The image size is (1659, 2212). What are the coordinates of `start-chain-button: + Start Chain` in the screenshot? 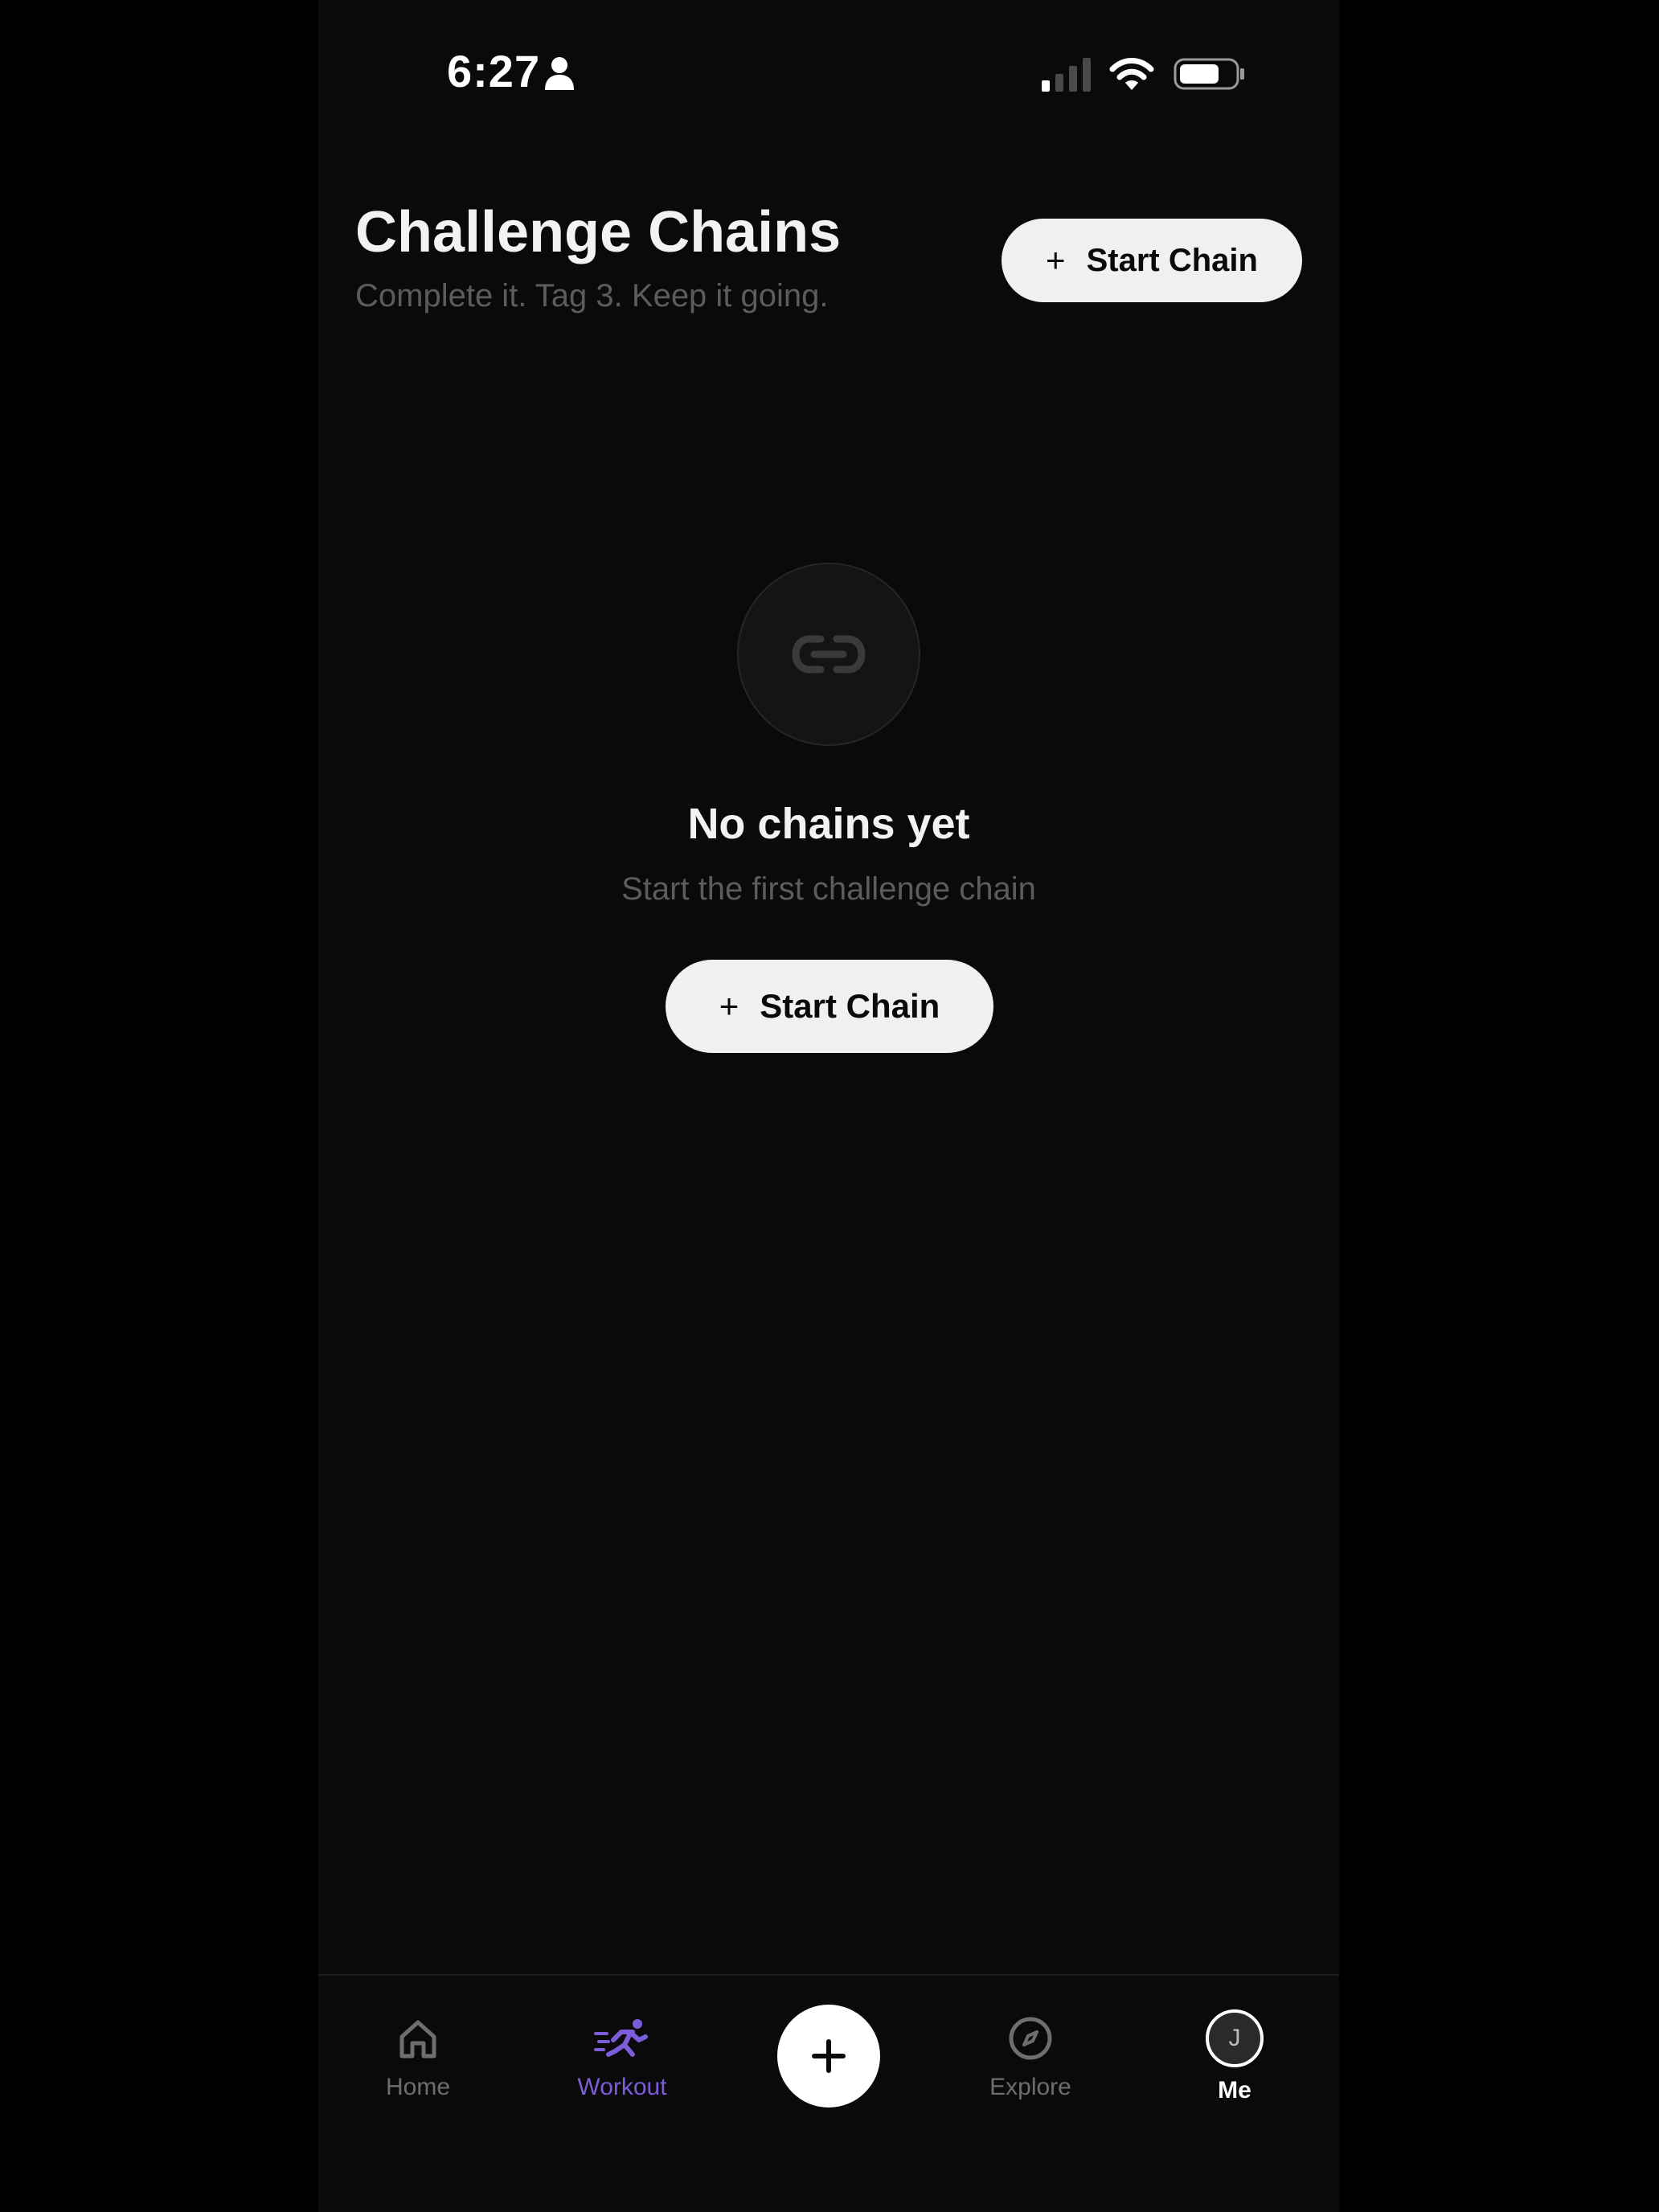 It's located at (1152, 260).